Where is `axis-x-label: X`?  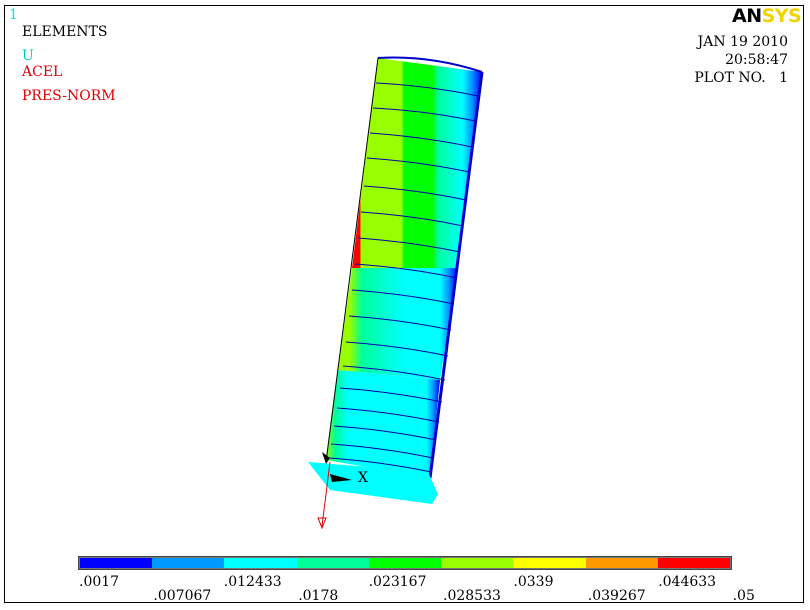 axis-x-label: X is located at coordinates (363, 478).